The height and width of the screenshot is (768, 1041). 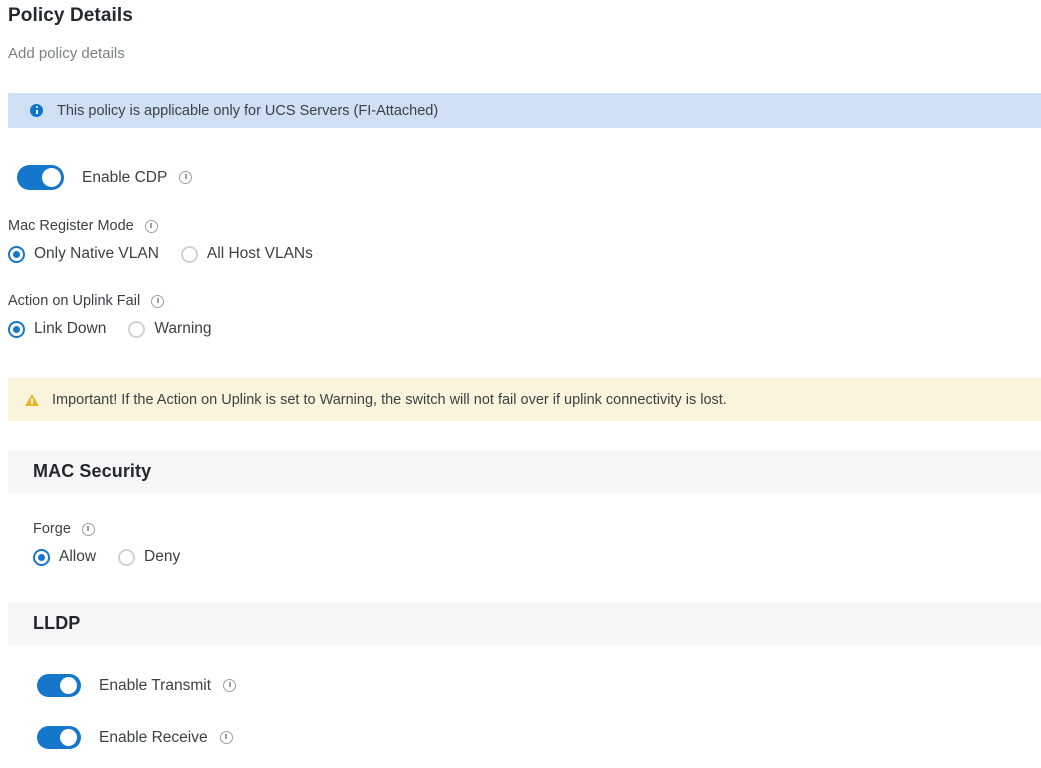 What do you see at coordinates (66, 53) in the screenshot?
I see `page-subtitle: Add policy details` at bounding box center [66, 53].